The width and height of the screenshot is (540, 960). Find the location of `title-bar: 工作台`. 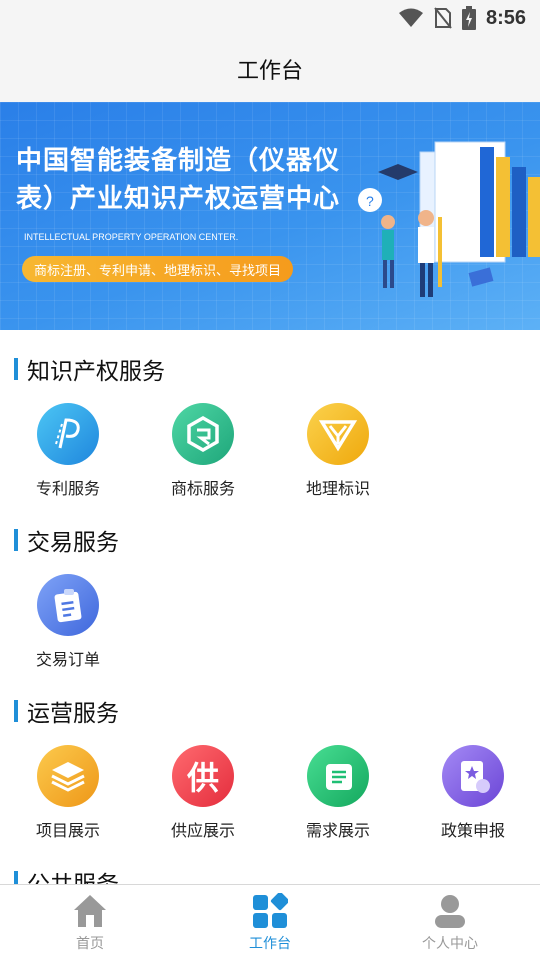

title-bar: 工作台 is located at coordinates (270, 69).